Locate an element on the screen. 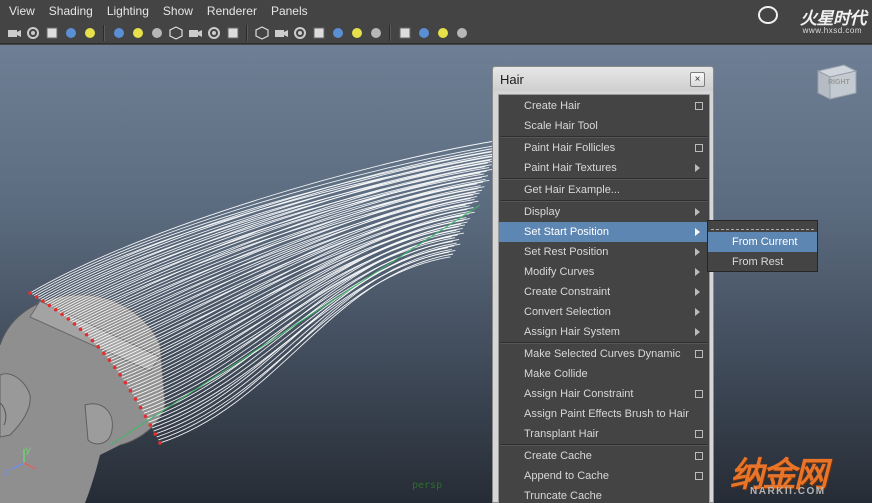  grease-pencil-button is located at coordinates (90, 33).